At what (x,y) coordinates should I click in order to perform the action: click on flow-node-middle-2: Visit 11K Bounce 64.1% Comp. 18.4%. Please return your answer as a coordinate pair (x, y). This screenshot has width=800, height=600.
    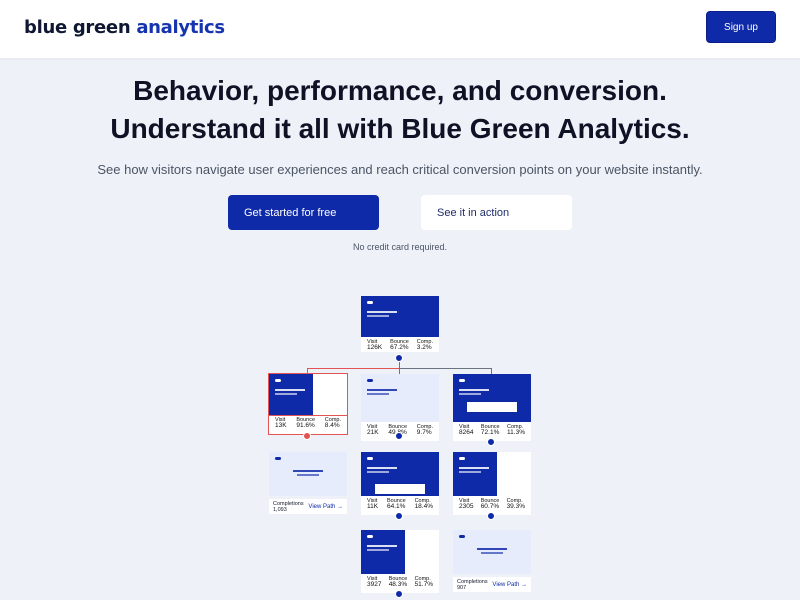
    Looking at the image, I should click on (400, 483).